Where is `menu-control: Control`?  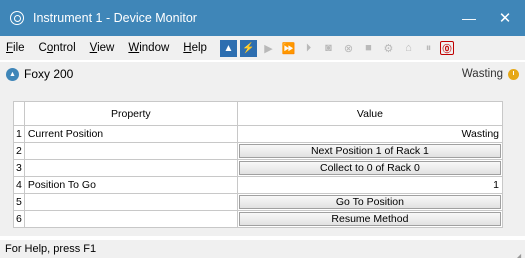 menu-control: Control is located at coordinates (57, 48).